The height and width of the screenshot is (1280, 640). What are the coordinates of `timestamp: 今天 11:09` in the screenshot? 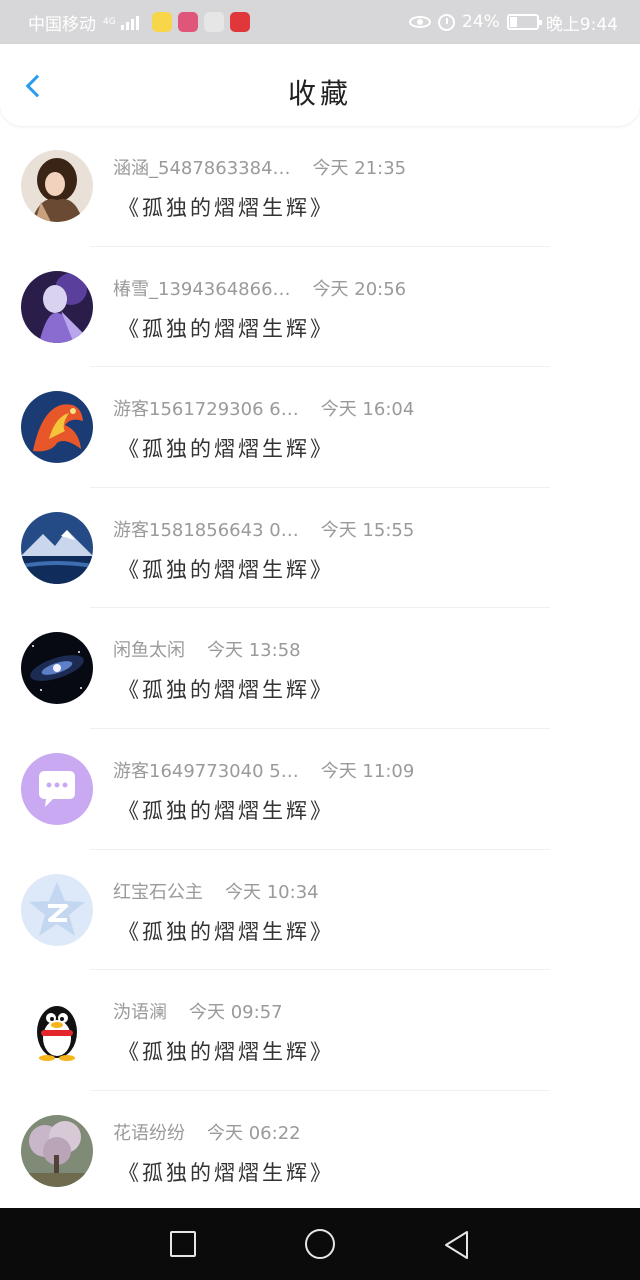 It's located at (367, 771).